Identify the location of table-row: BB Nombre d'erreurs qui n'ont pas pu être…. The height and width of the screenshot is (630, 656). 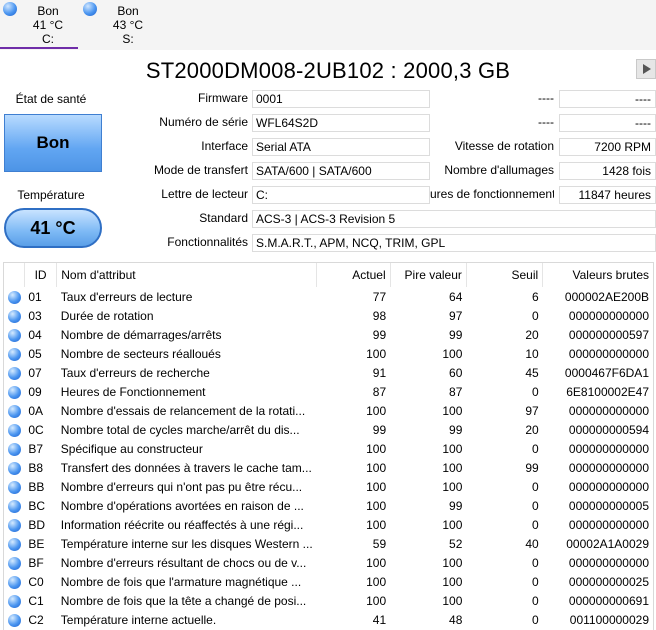
(328, 486).